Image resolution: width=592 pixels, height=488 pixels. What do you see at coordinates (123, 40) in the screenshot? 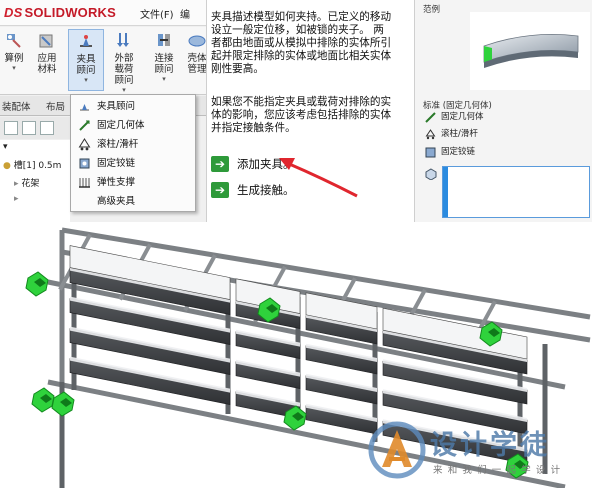
I see `load-arrow-icon` at bounding box center [123, 40].